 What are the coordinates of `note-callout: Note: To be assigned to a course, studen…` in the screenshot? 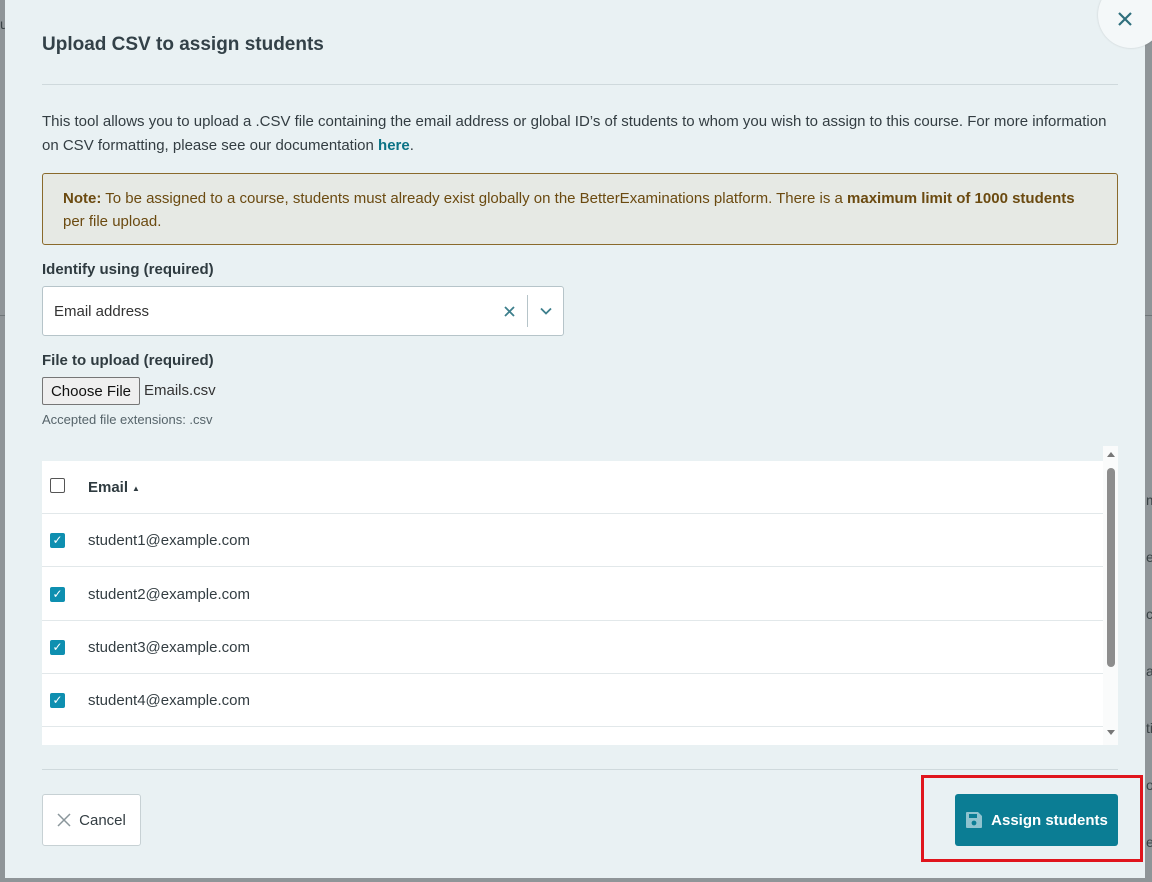 It's located at (580, 209).